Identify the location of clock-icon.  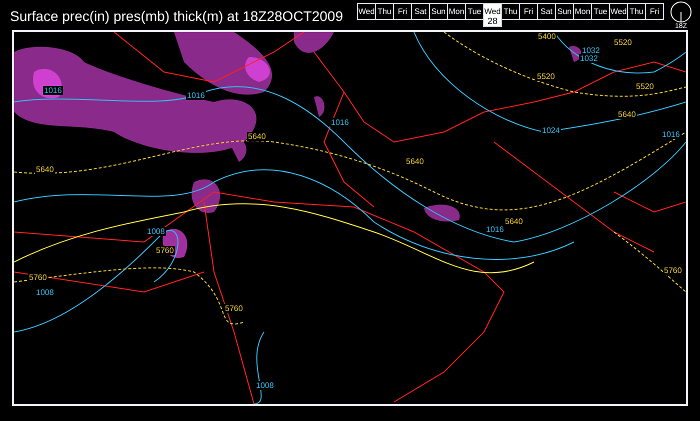
(681, 12).